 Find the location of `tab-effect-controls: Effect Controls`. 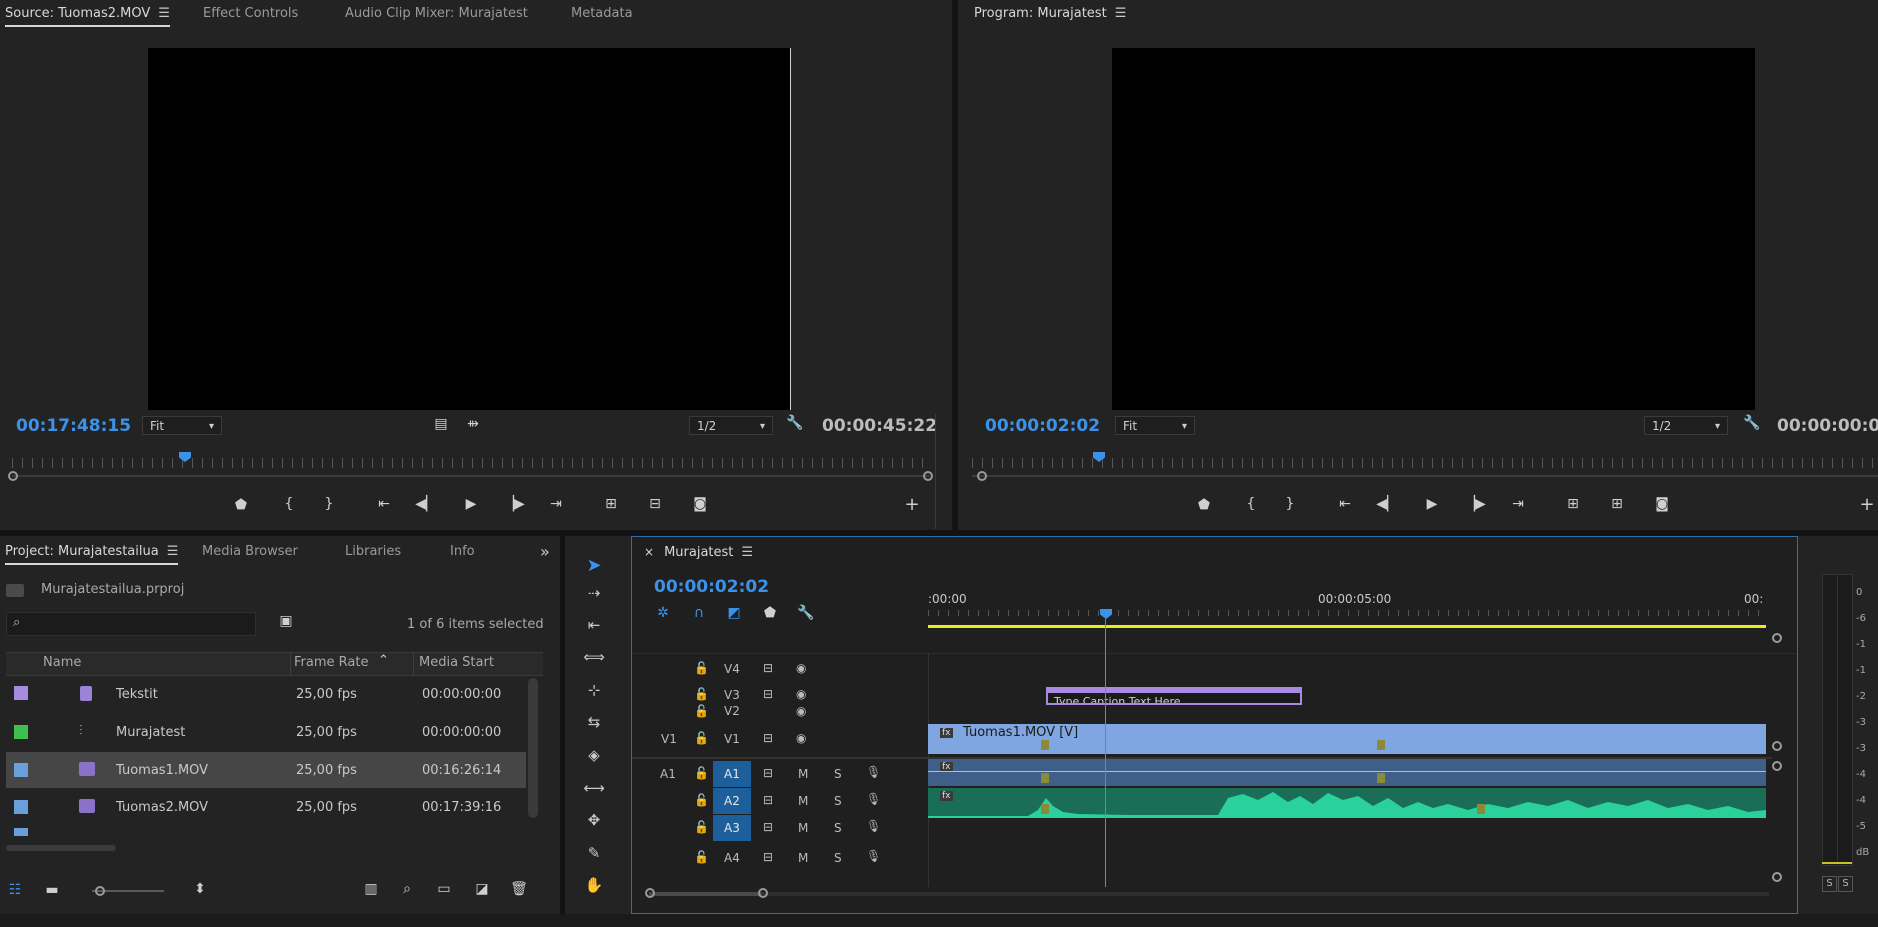

tab-effect-controls: Effect Controls is located at coordinates (250, 13).